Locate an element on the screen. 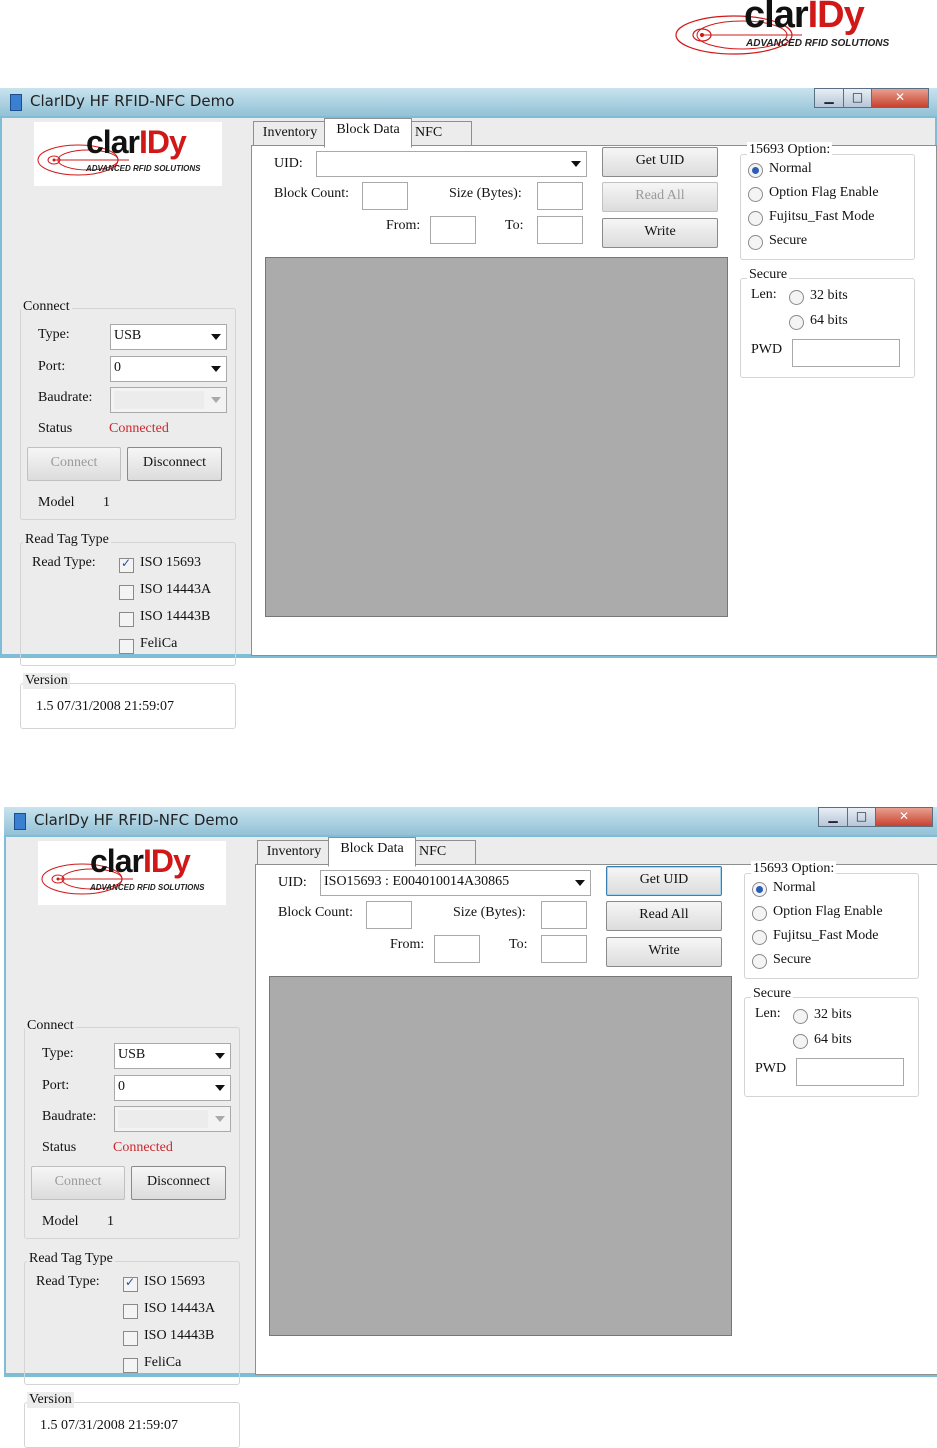 This screenshot has height=1448, width=937. normal-label: Normal is located at coordinates (794, 887).